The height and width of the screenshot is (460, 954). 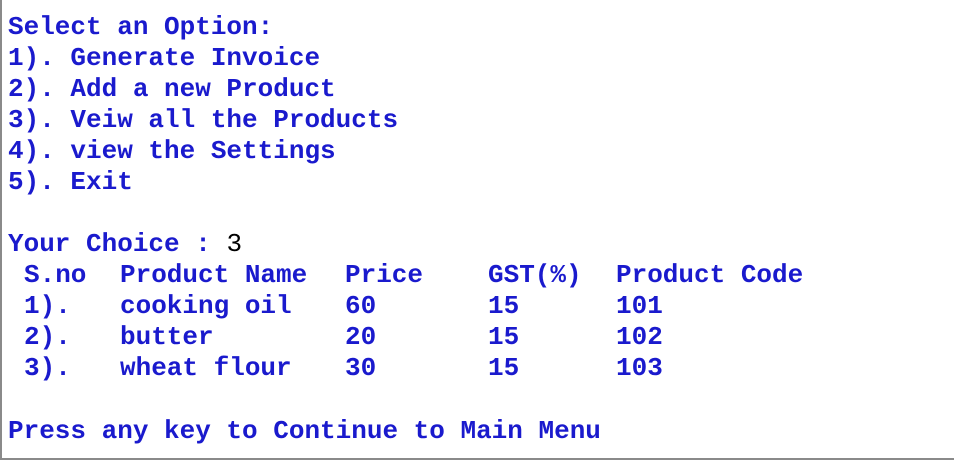 I want to click on header-gst: GST(%), so click(x=535, y=275).